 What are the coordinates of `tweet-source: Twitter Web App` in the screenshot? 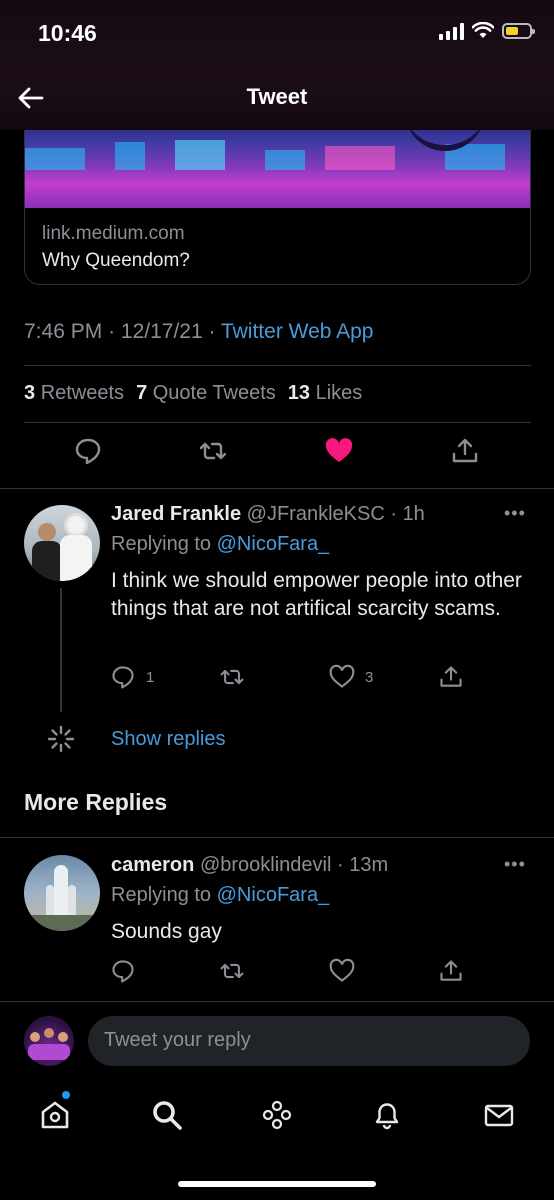 It's located at (297, 331).